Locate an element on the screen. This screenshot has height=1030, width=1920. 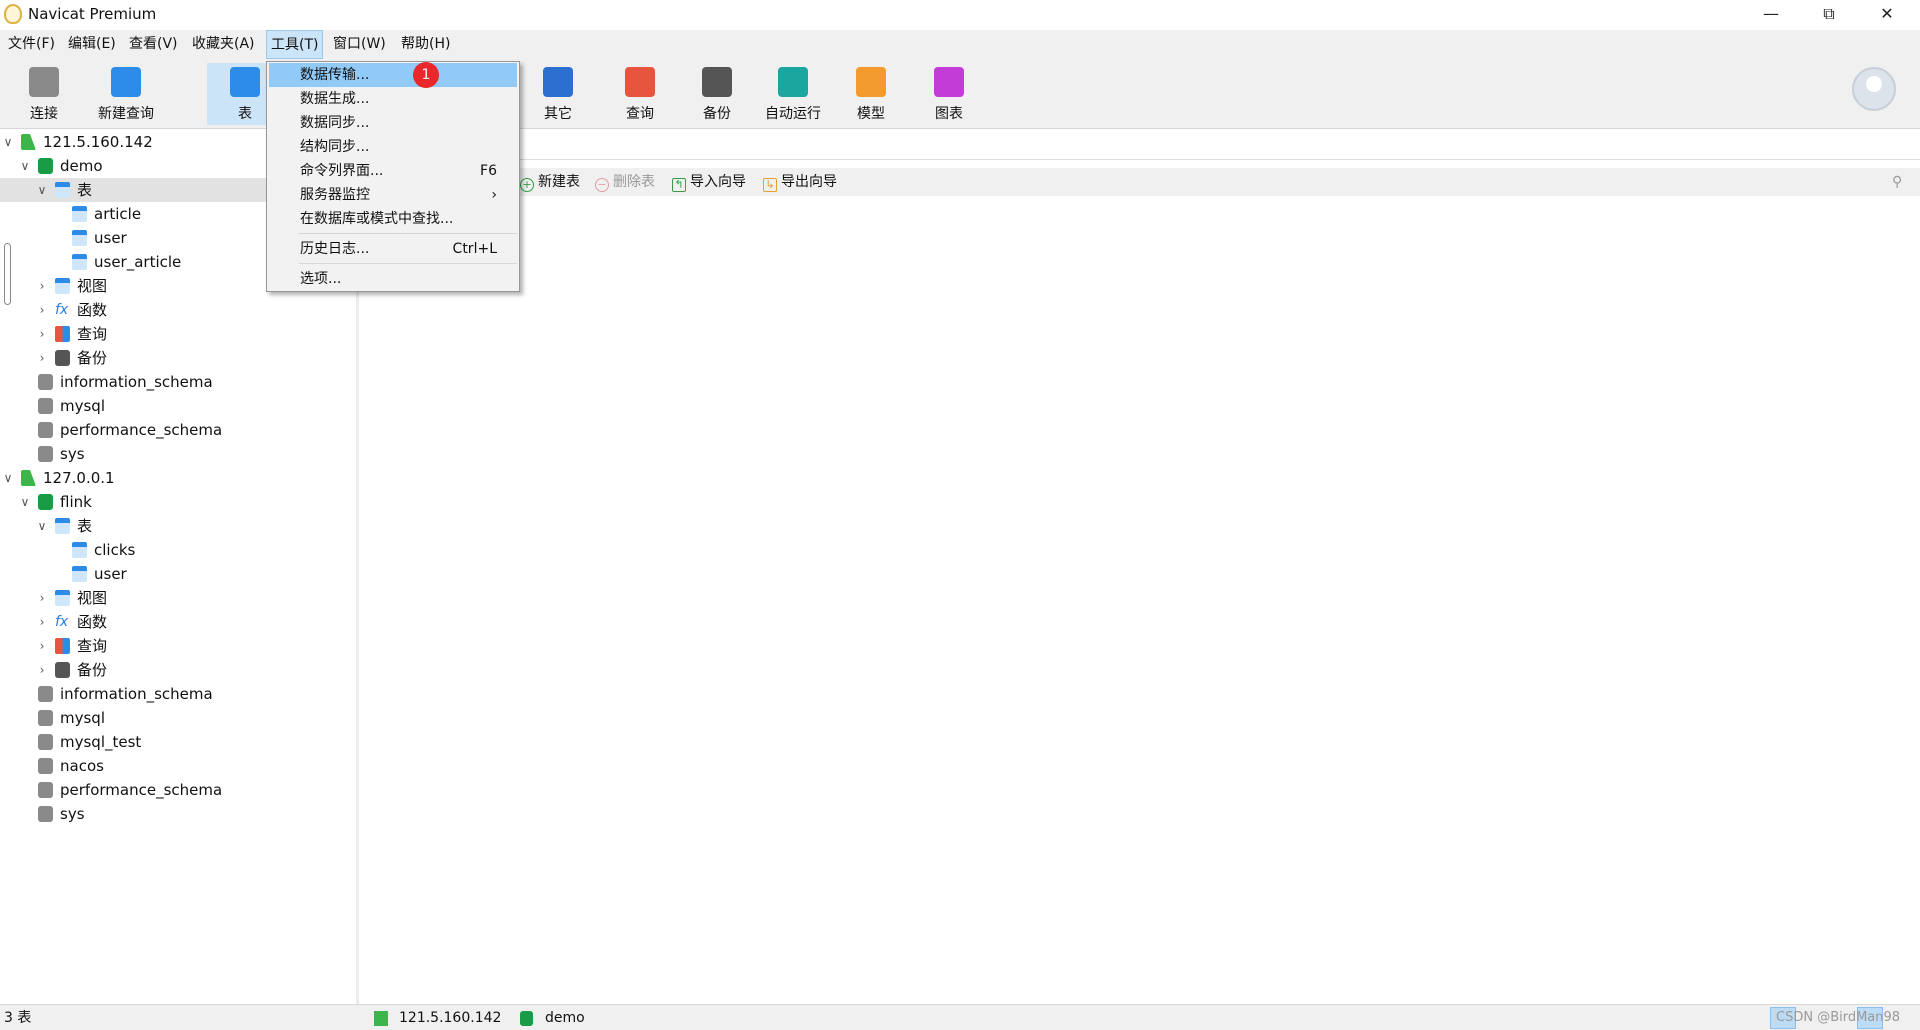
tree-item: ∨ 表 is located at coordinates (178, 526).